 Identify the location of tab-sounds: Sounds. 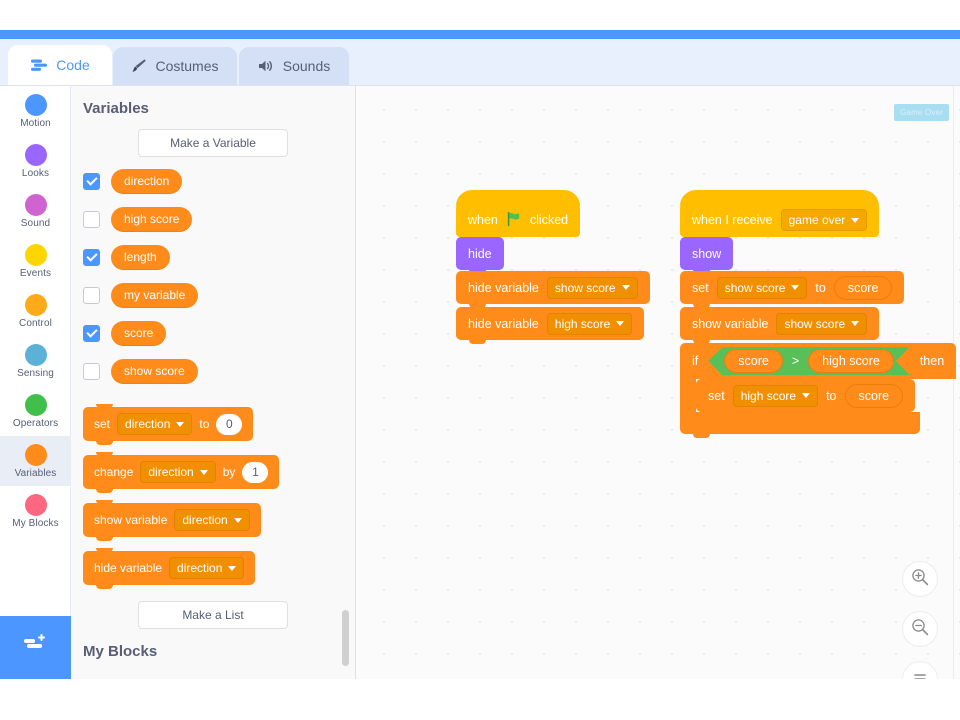
(294, 66).